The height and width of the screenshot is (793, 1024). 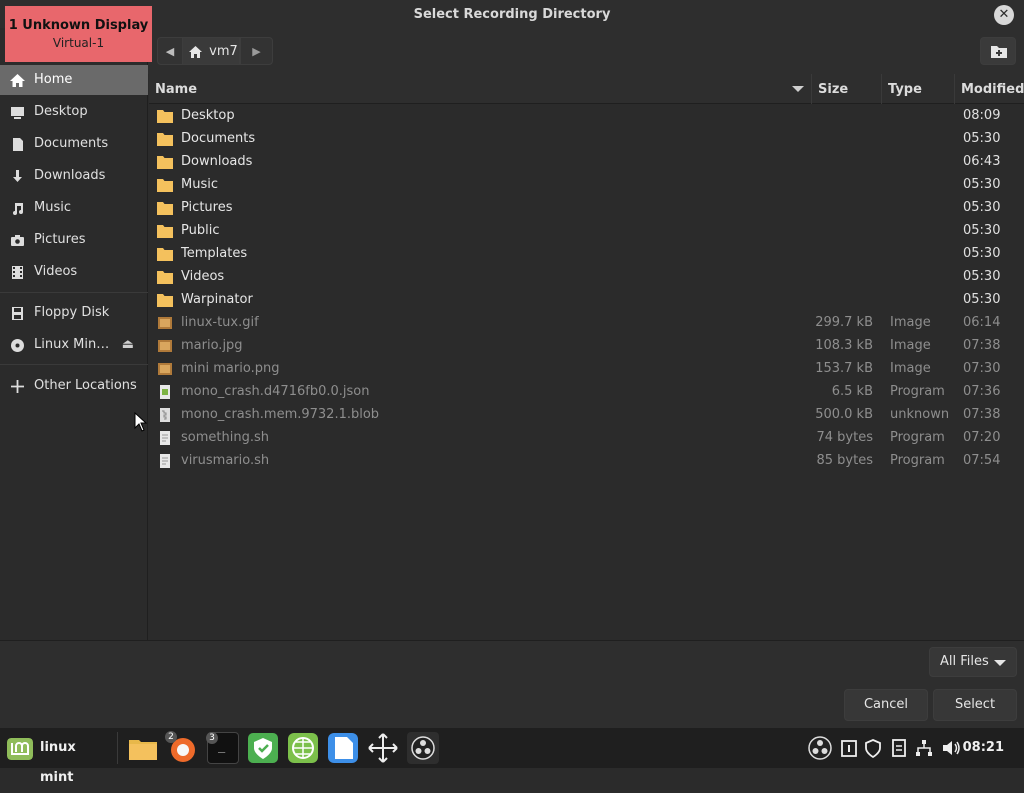 What do you see at coordinates (60, 239) in the screenshot?
I see `sidebar-item-label: Pictures` at bounding box center [60, 239].